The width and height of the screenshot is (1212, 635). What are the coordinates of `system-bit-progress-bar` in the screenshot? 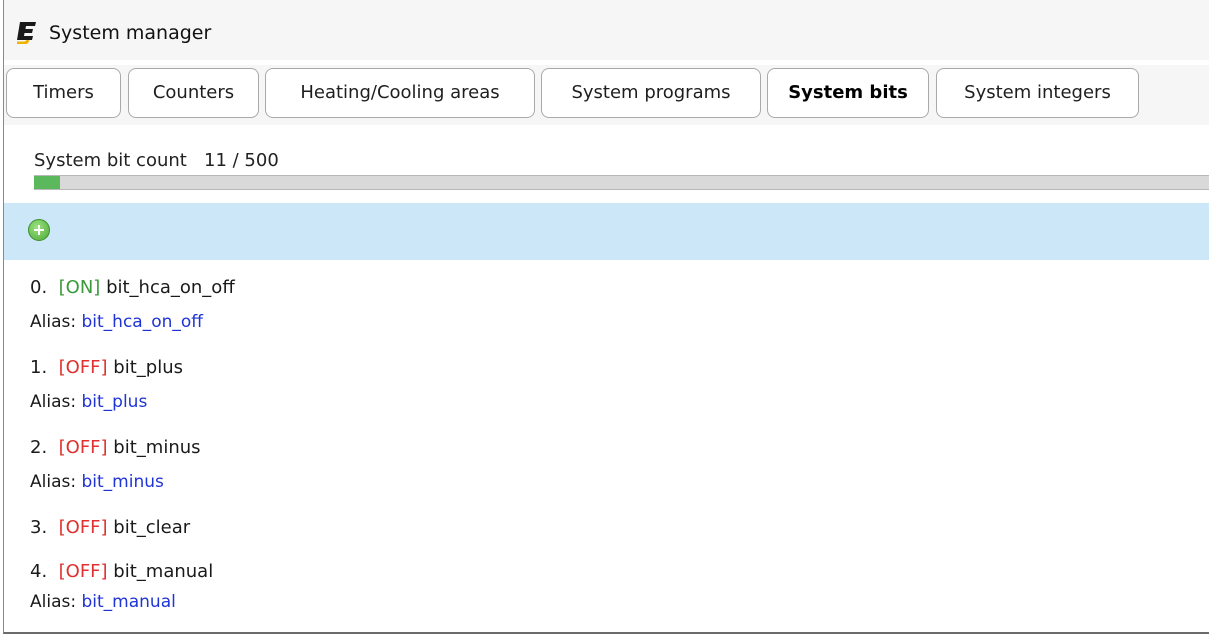 It's located at (621, 182).